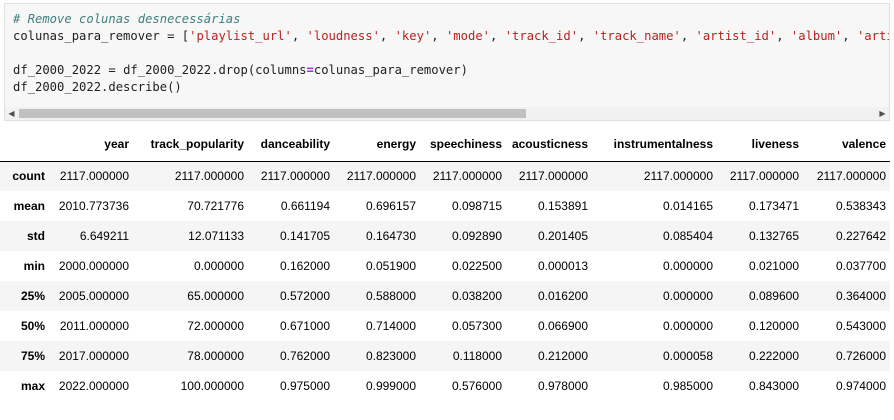  I want to click on code-drop-call: df_2000_2022.drop(columns, so click(215, 70).